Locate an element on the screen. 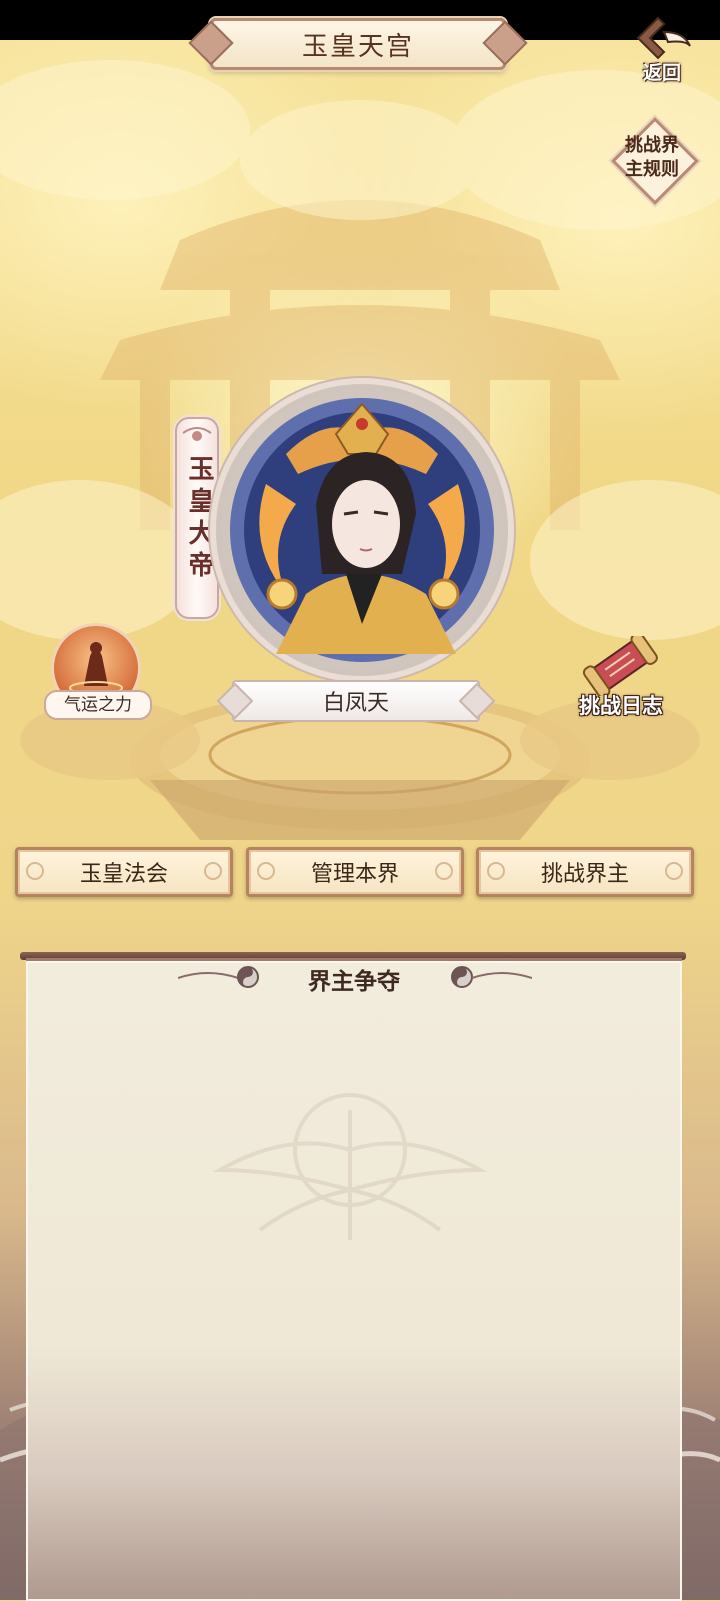 Image resolution: width=720 pixels, height=1601 pixels. jade-emperor-assembly-button: 玉皇法会 is located at coordinates (124, 872).